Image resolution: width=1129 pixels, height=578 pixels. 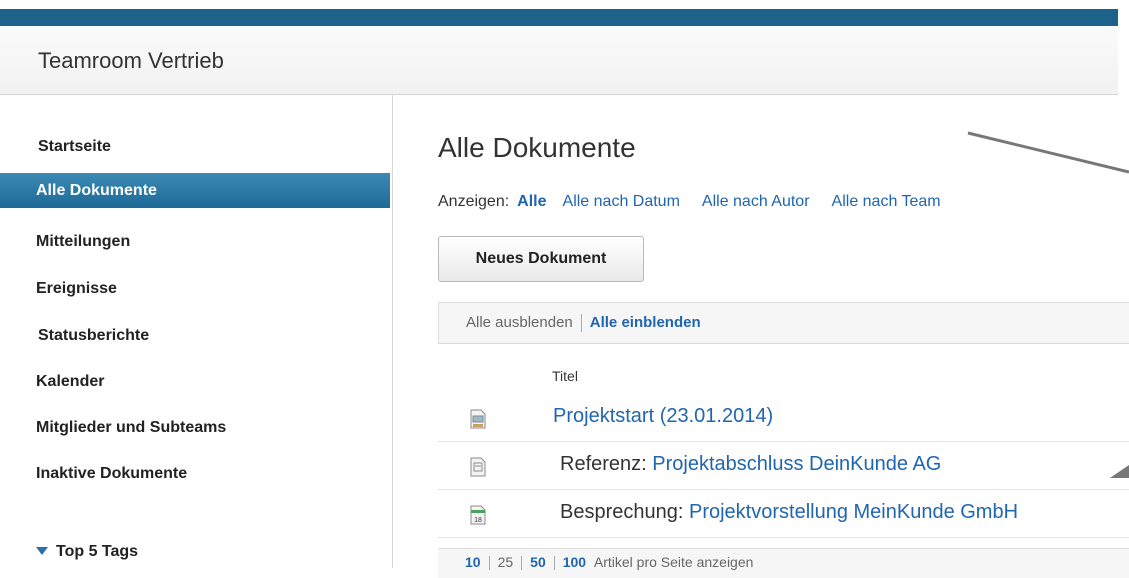 I want to click on top-blue-bar, so click(x=559, y=17).